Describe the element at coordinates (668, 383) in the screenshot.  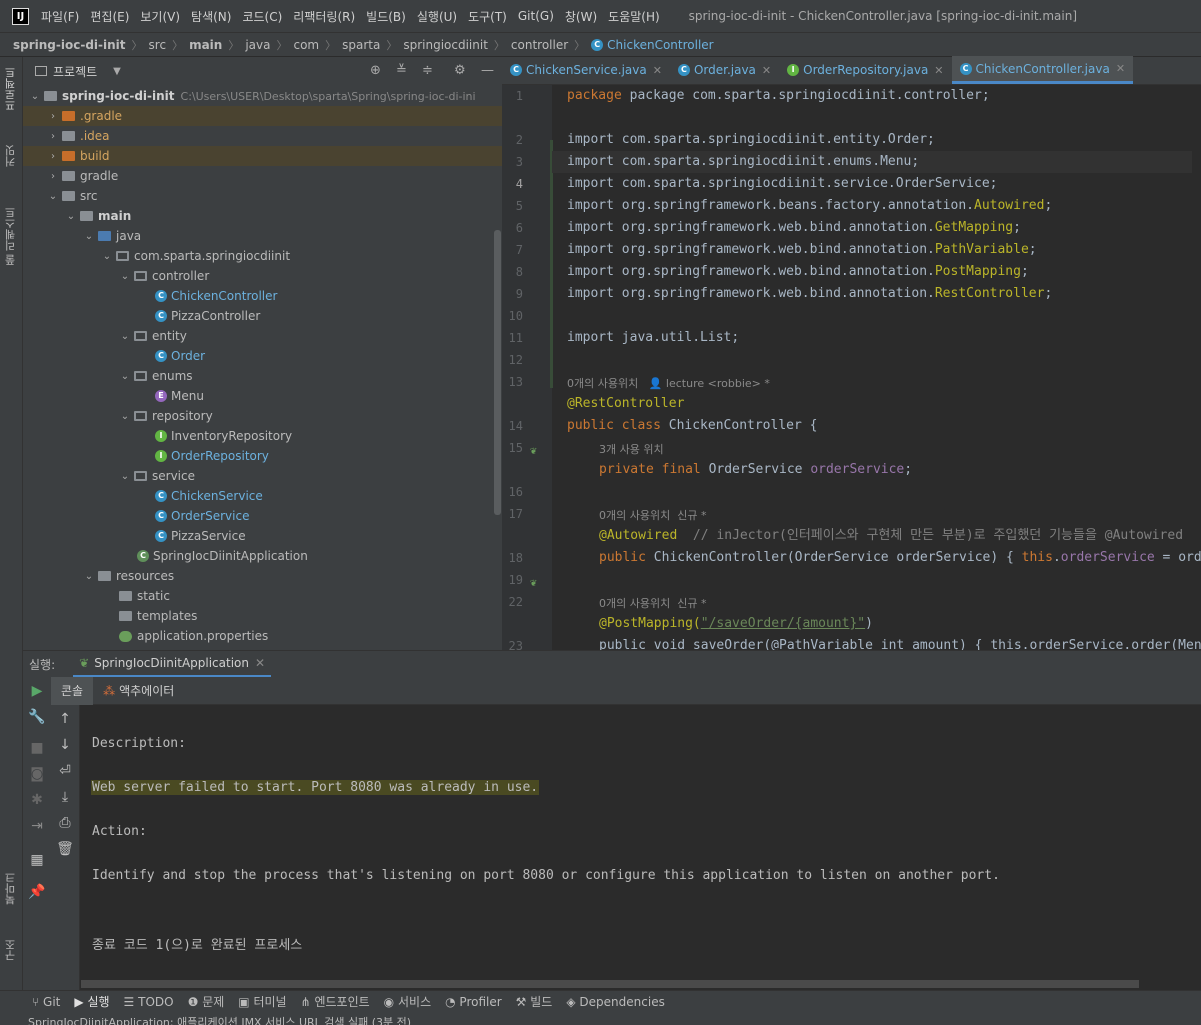
I see `usage-hint: 0개의 사용위치 👤 lecture <robbie> *` at that location.